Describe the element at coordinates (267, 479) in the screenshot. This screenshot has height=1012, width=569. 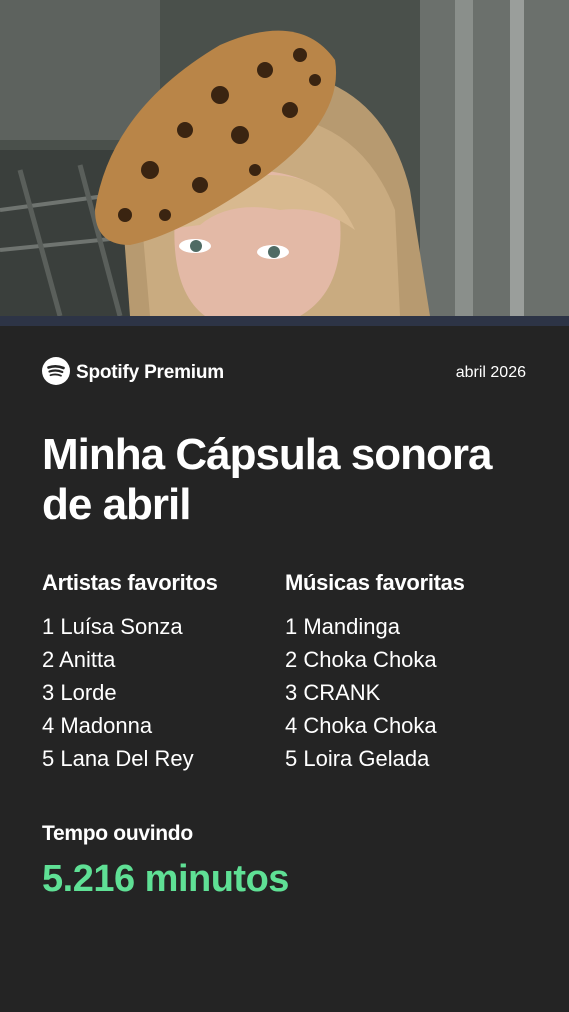
I see `page-title: Minha Cápsula sonora de abril` at that location.